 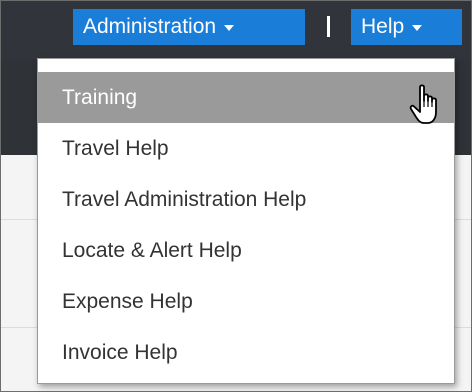 I want to click on administration-menu-label: Administration, so click(x=150, y=26).